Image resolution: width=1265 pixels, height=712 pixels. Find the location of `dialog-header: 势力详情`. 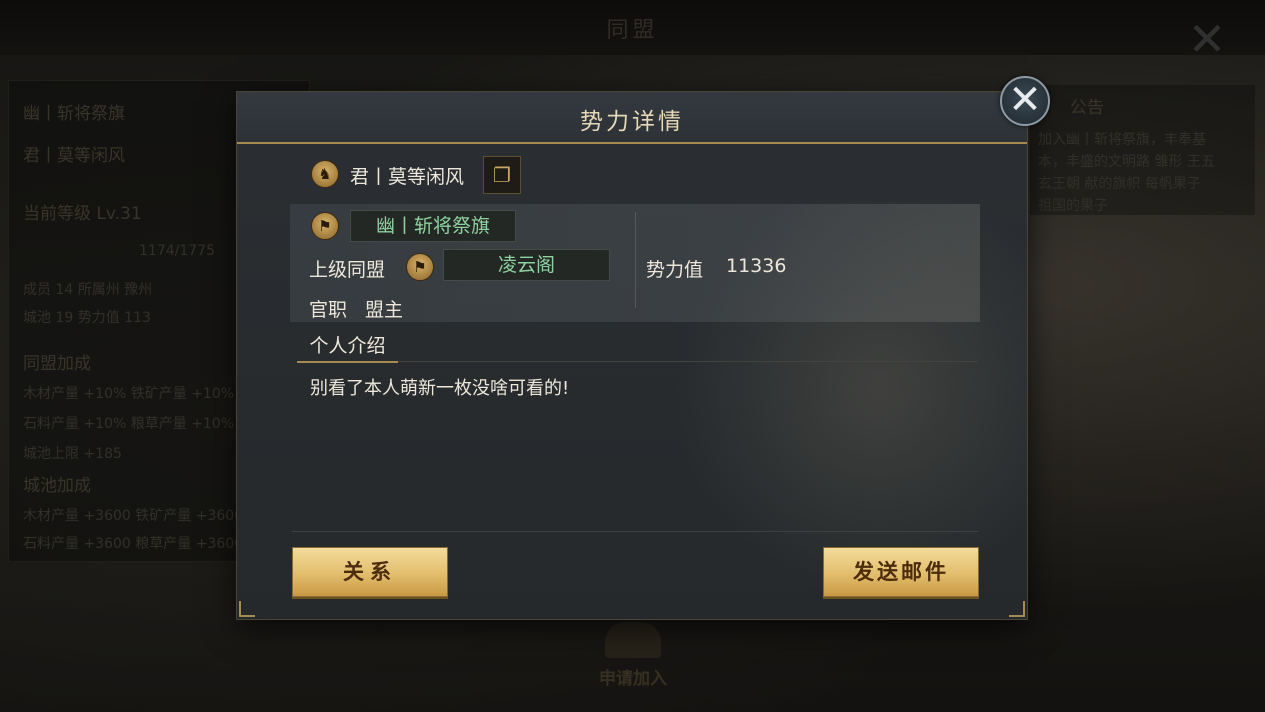

dialog-header: 势力详情 is located at coordinates (632, 118).